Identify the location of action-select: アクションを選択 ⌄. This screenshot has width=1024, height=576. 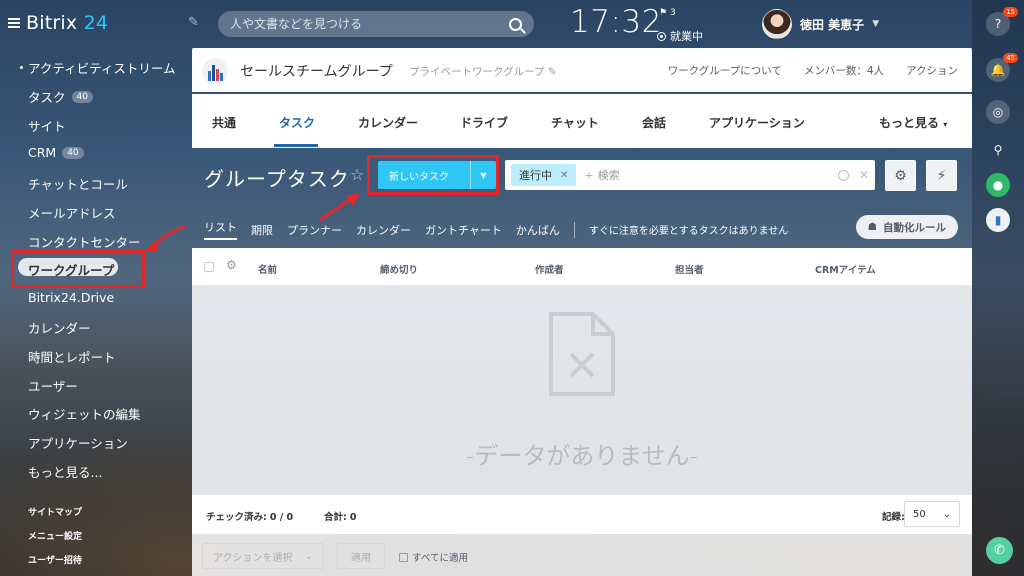
(263, 556).